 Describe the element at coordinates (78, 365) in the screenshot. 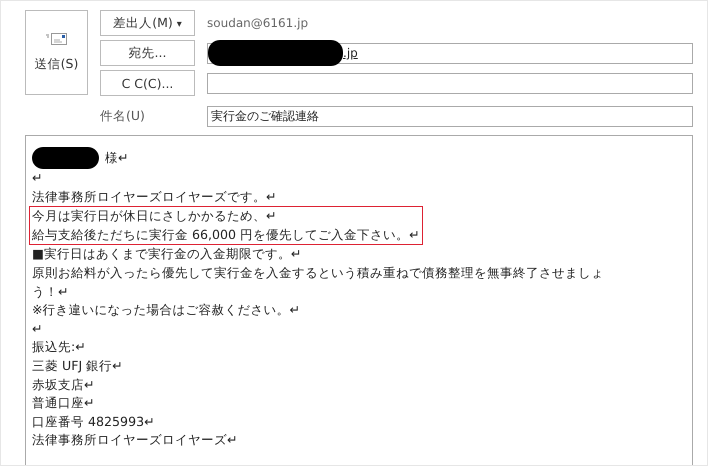

I see `body-line: 三菱 UFJ 銀行↵` at that location.